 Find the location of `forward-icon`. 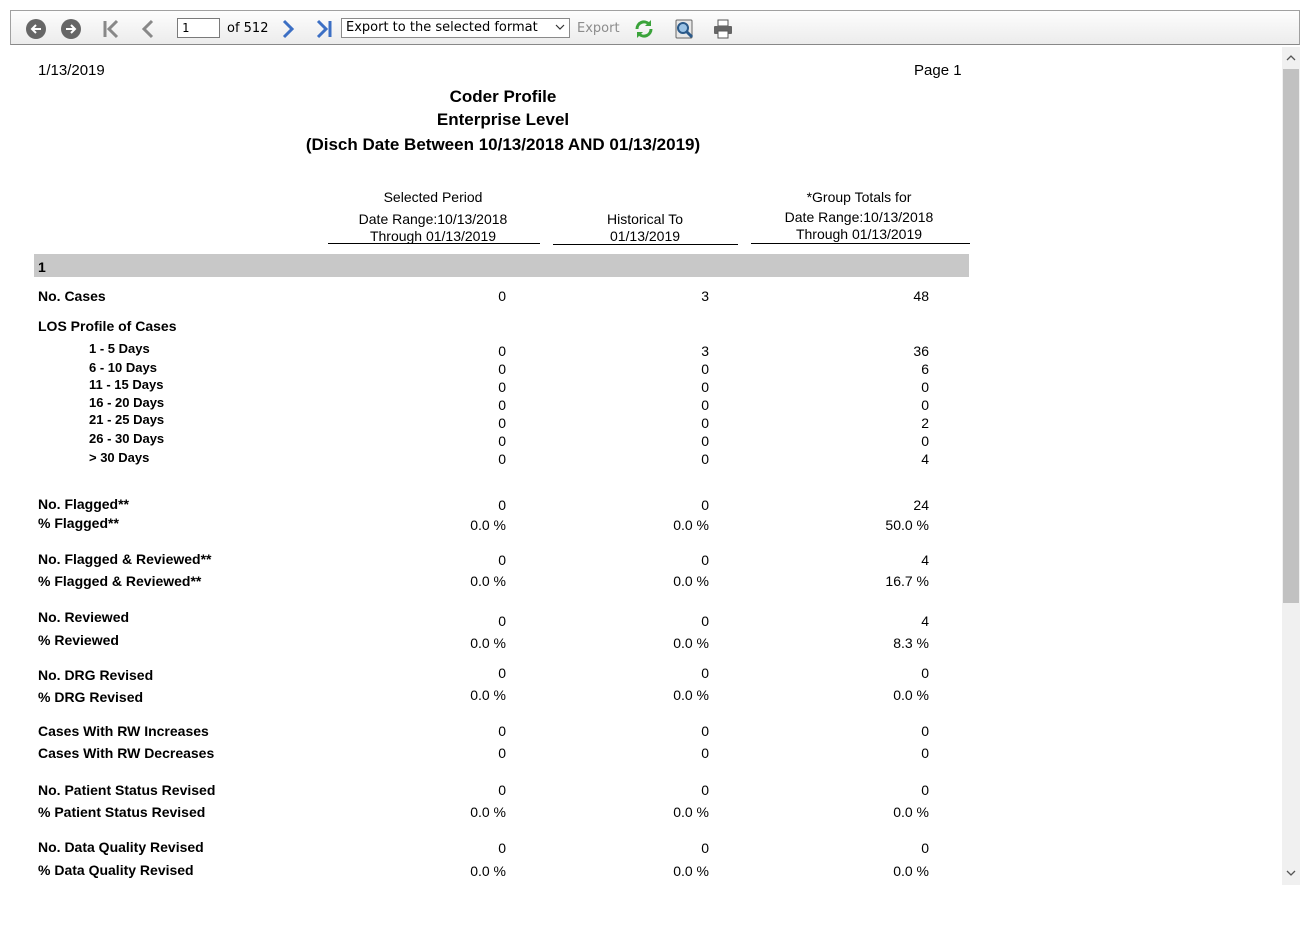

forward-icon is located at coordinates (71, 28).